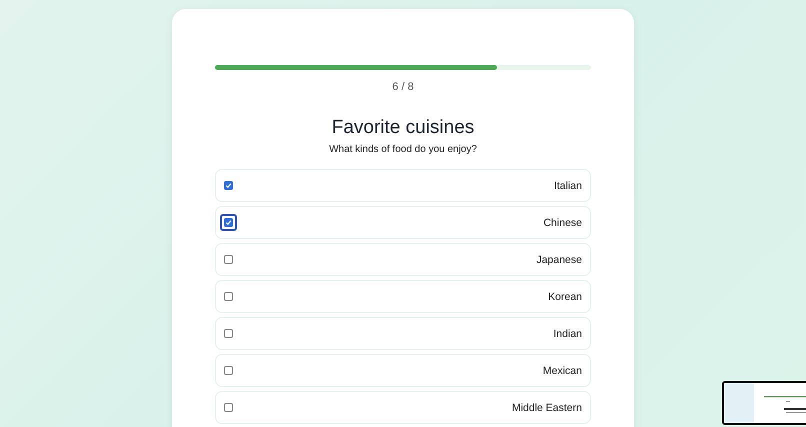  What do you see at coordinates (559, 260) in the screenshot?
I see `option-label: Japanese` at bounding box center [559, 260].